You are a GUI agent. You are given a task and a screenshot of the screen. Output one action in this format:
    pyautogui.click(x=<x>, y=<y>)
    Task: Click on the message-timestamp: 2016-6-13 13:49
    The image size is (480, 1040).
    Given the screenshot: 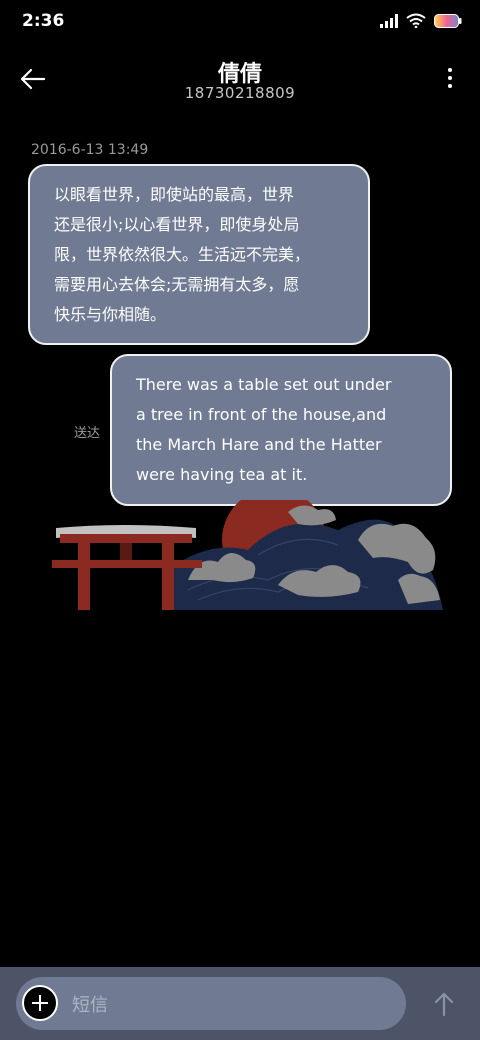 What is the action you would take?
    pyautogui.click(x=90, y=150)
    